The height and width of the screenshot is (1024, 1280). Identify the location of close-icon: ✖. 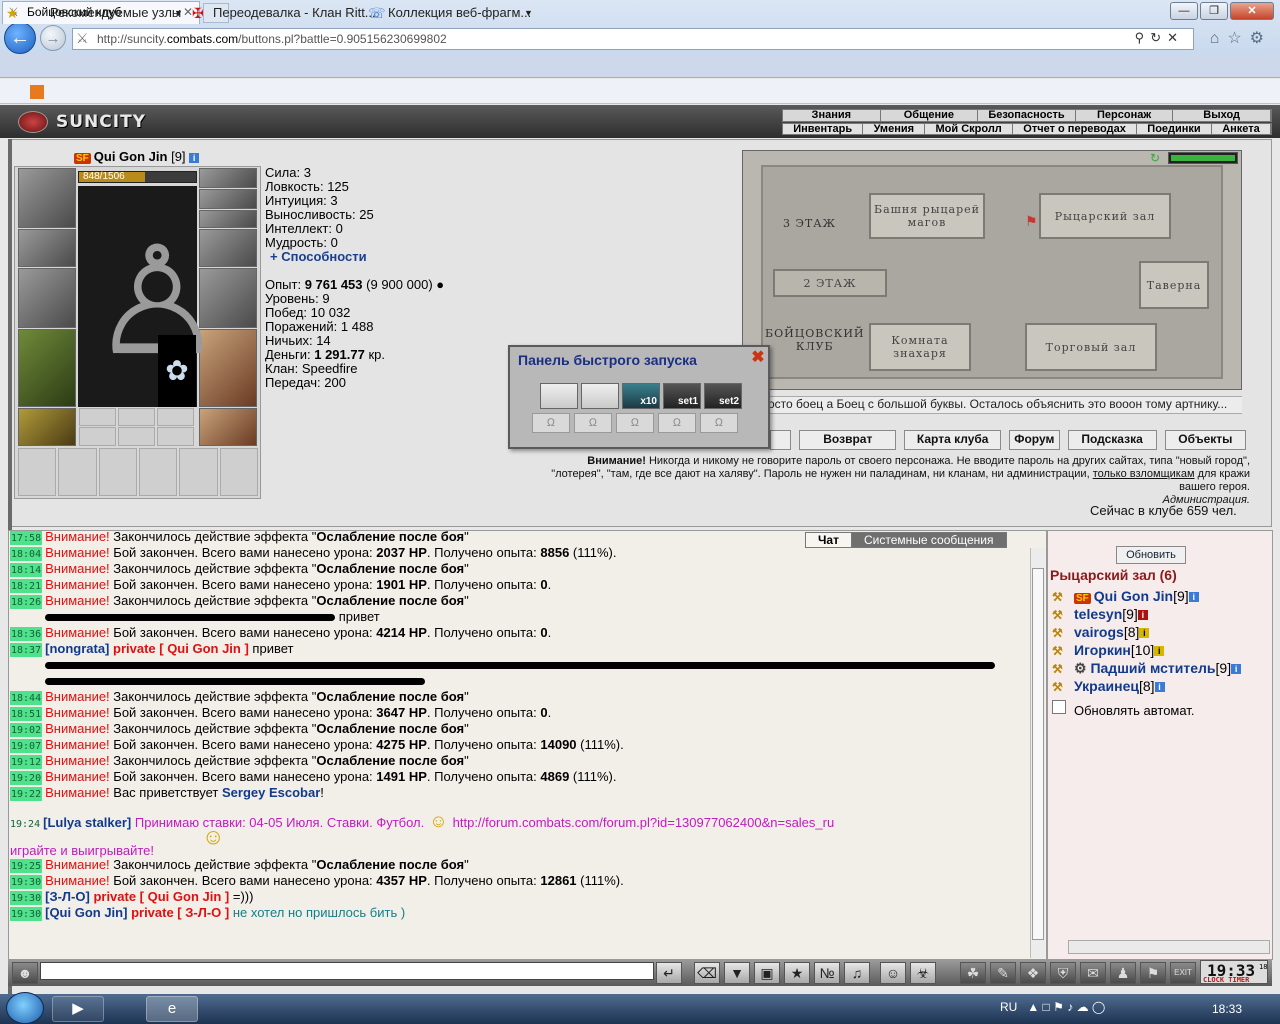
(758, 358).